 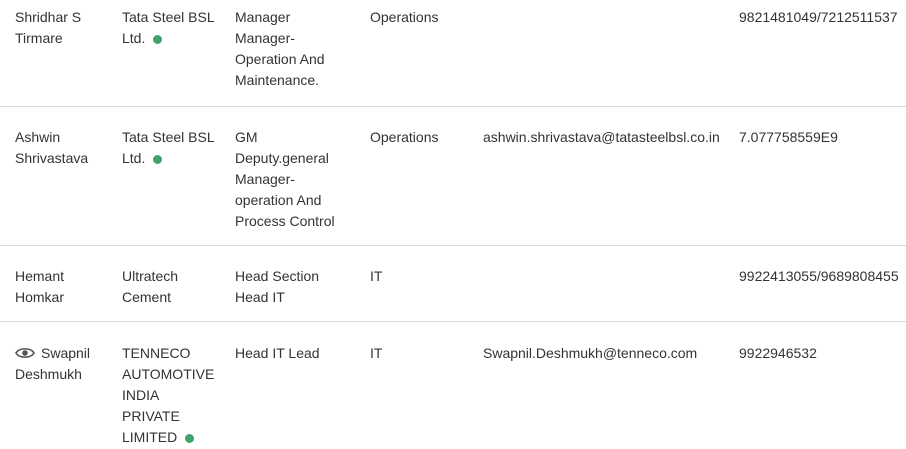 I want to click on phone: 9922413055/9689808455, so click(x=819, y=276).